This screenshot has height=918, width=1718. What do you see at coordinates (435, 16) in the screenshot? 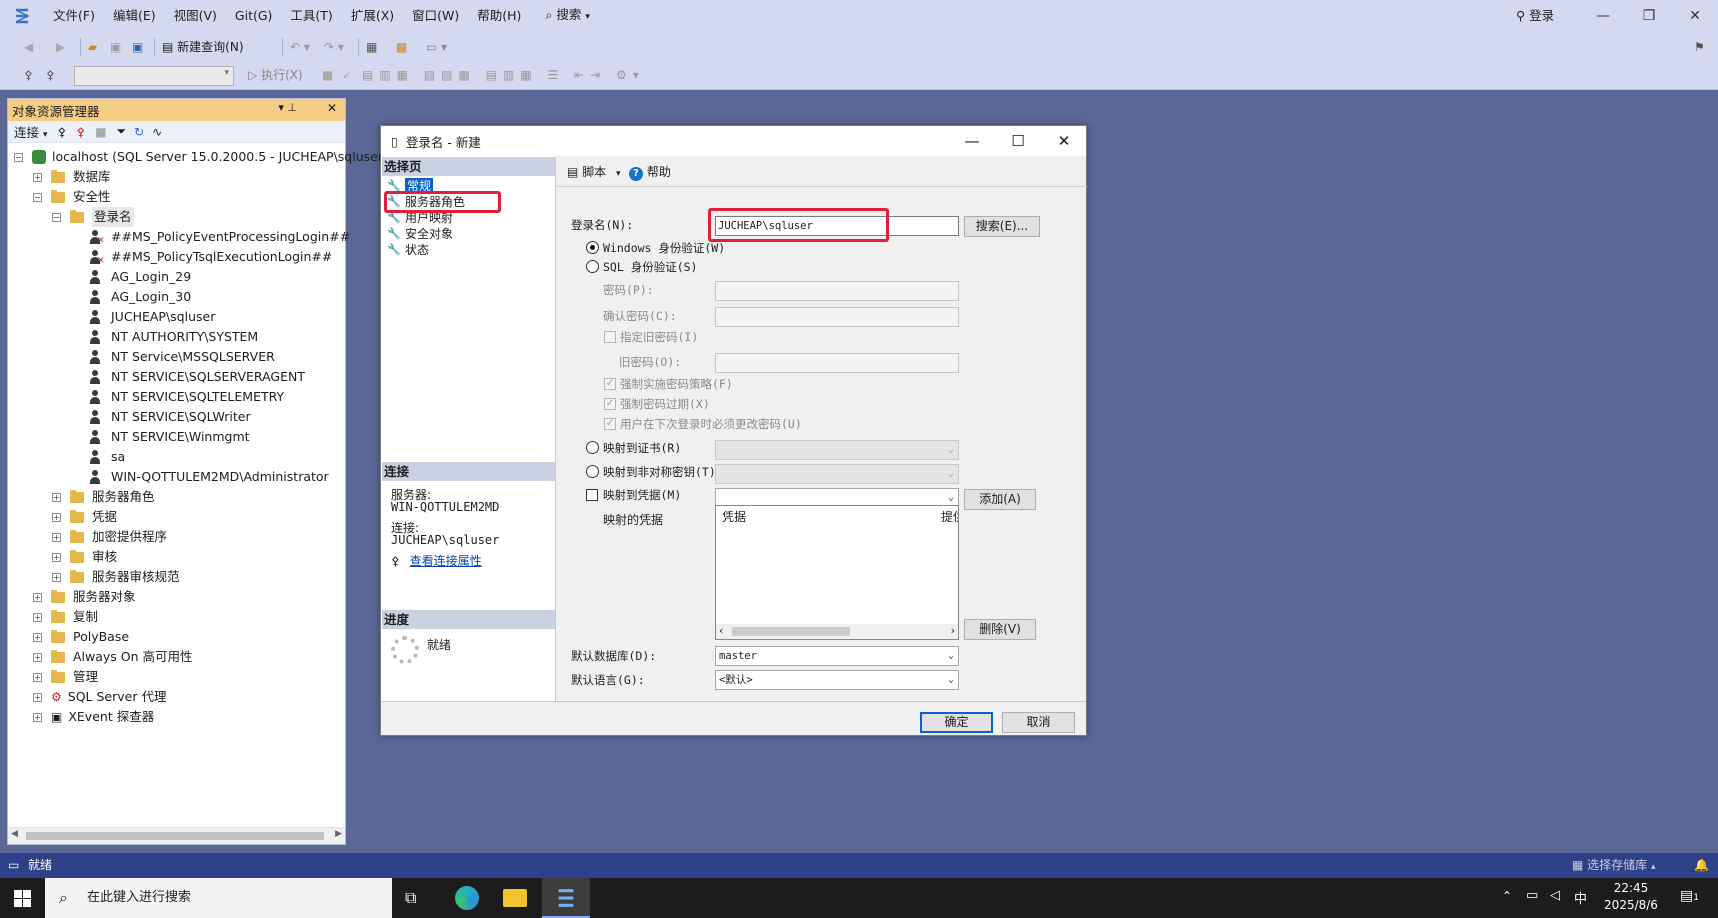
I see `menu-window: 窗口(W)` at bounding box center [435, 16].